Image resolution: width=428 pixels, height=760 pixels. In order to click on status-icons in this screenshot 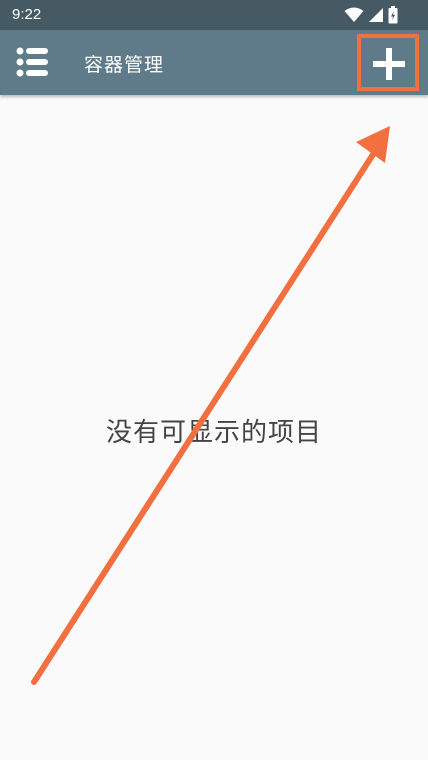, I will do `click(371, 15)`.